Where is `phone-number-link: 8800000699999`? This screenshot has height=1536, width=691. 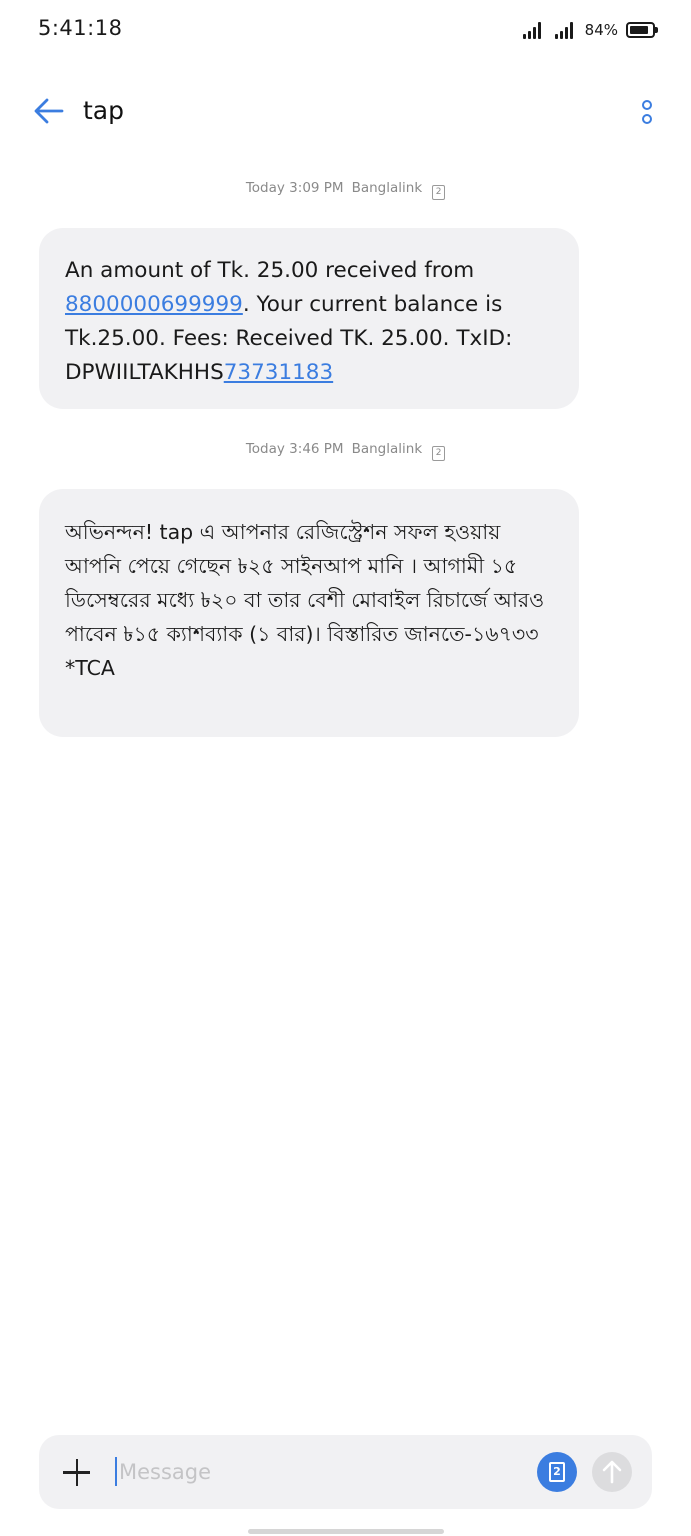 phone-number-link: 8800000699999 is located at coordinates (154, 304).